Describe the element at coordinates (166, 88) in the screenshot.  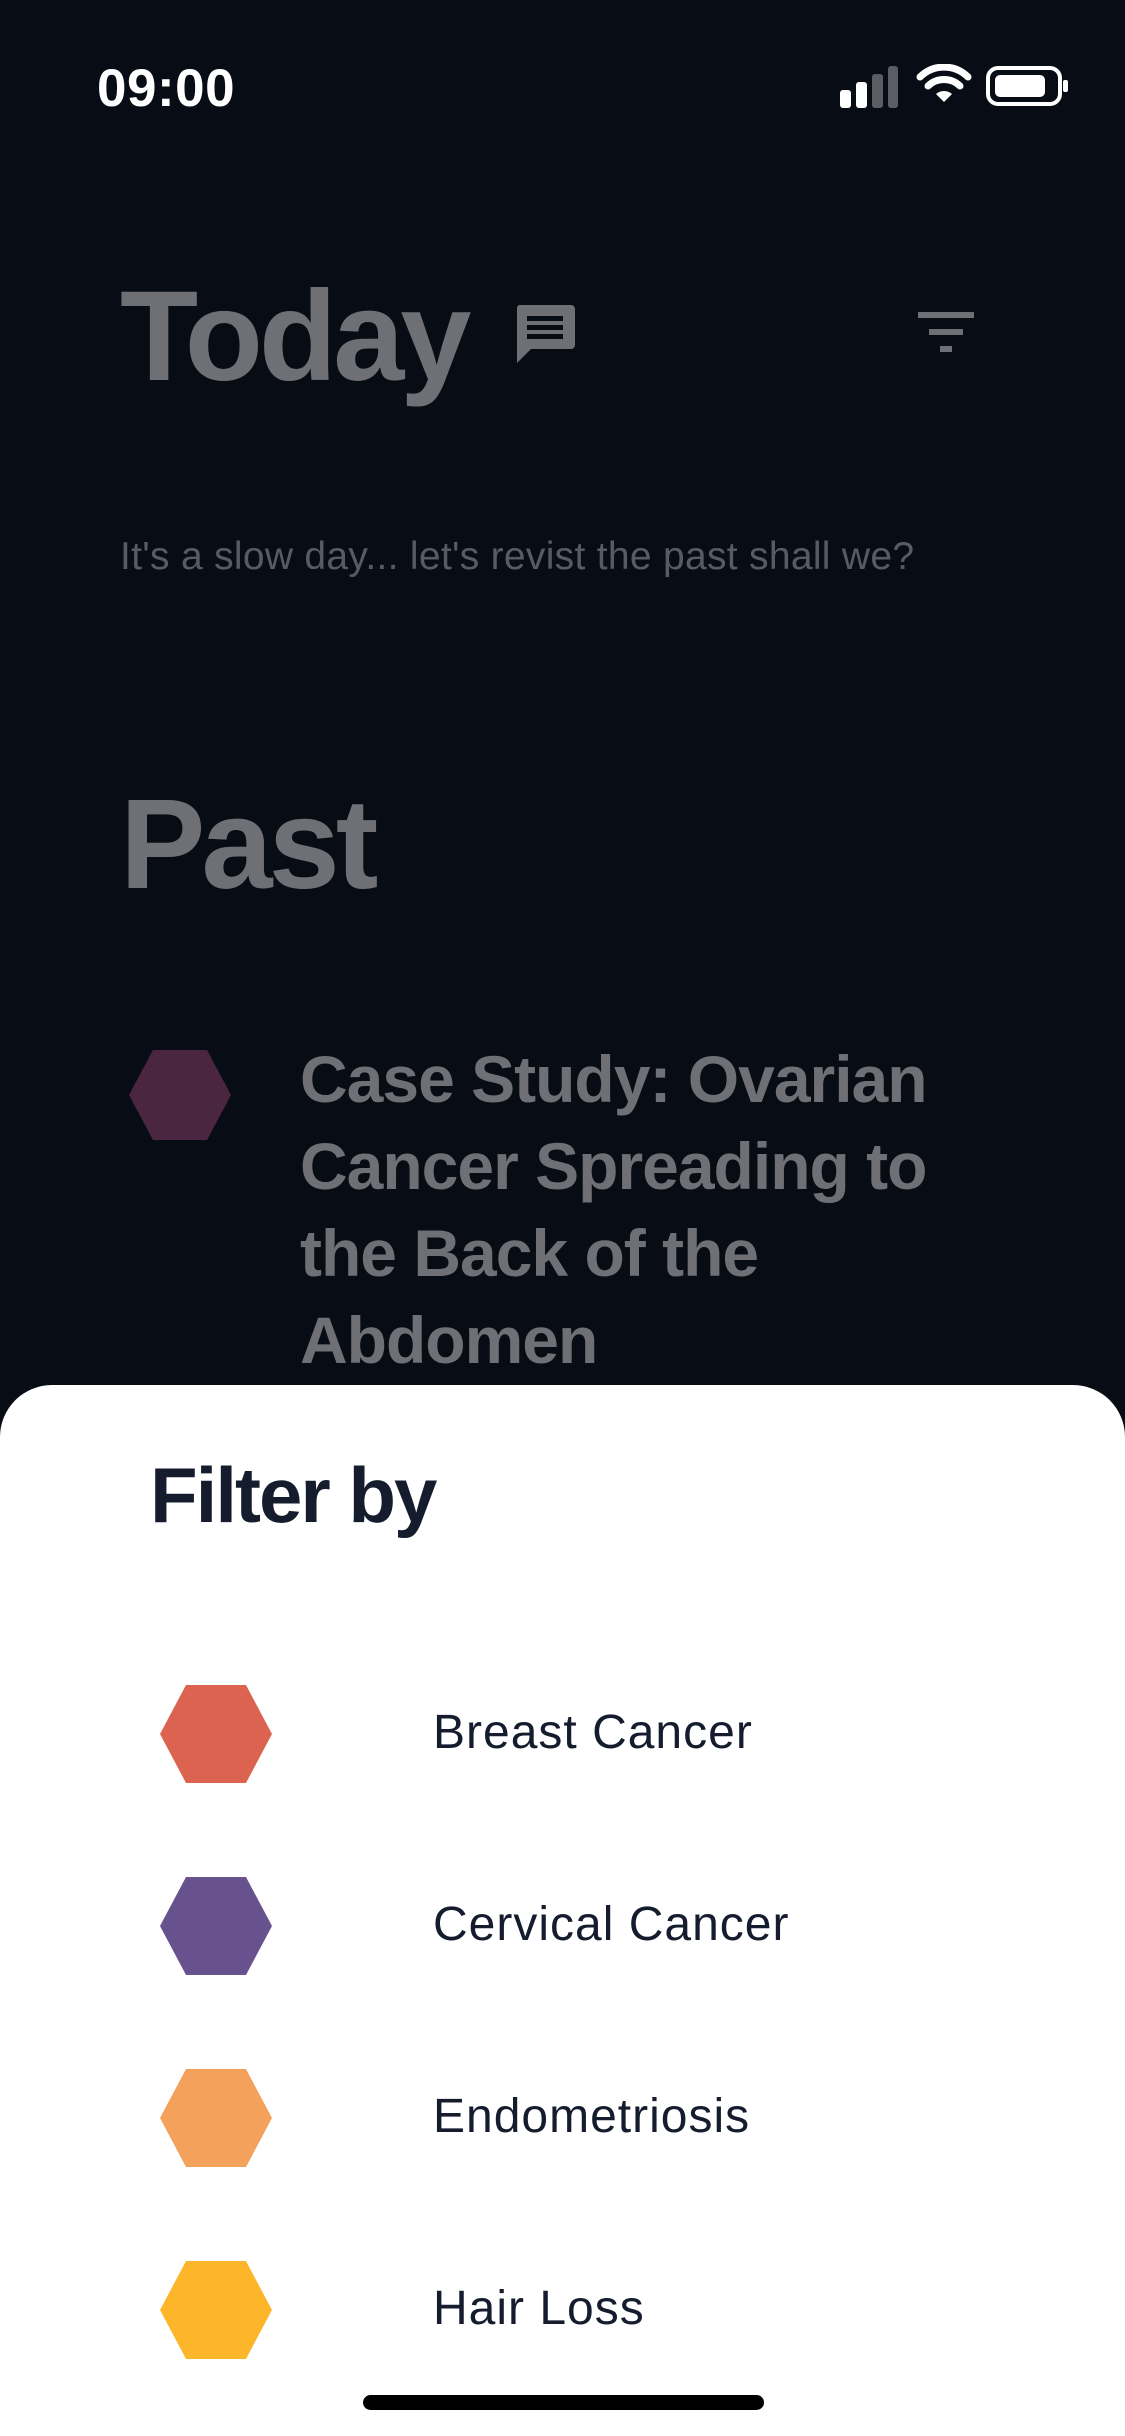
I see `status-time: 09:00` at that location.